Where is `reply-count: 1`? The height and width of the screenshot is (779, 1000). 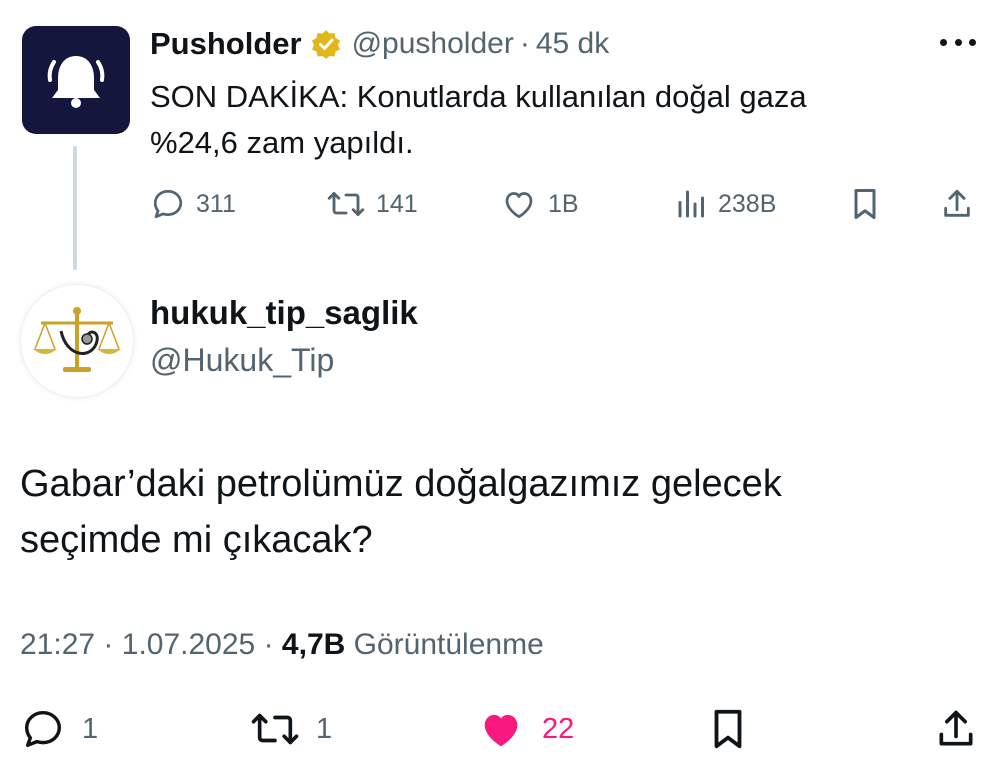 reply-count: 1 is located at coordinates (90, 728).